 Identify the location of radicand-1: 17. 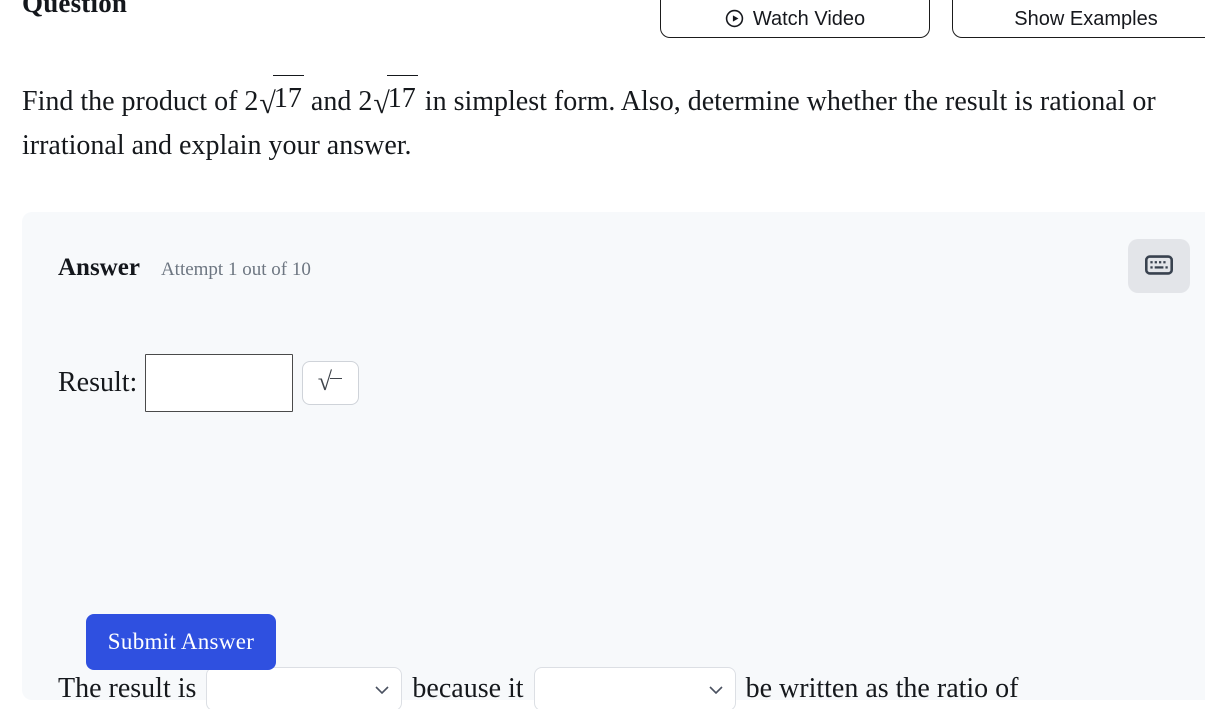
(288, 98).